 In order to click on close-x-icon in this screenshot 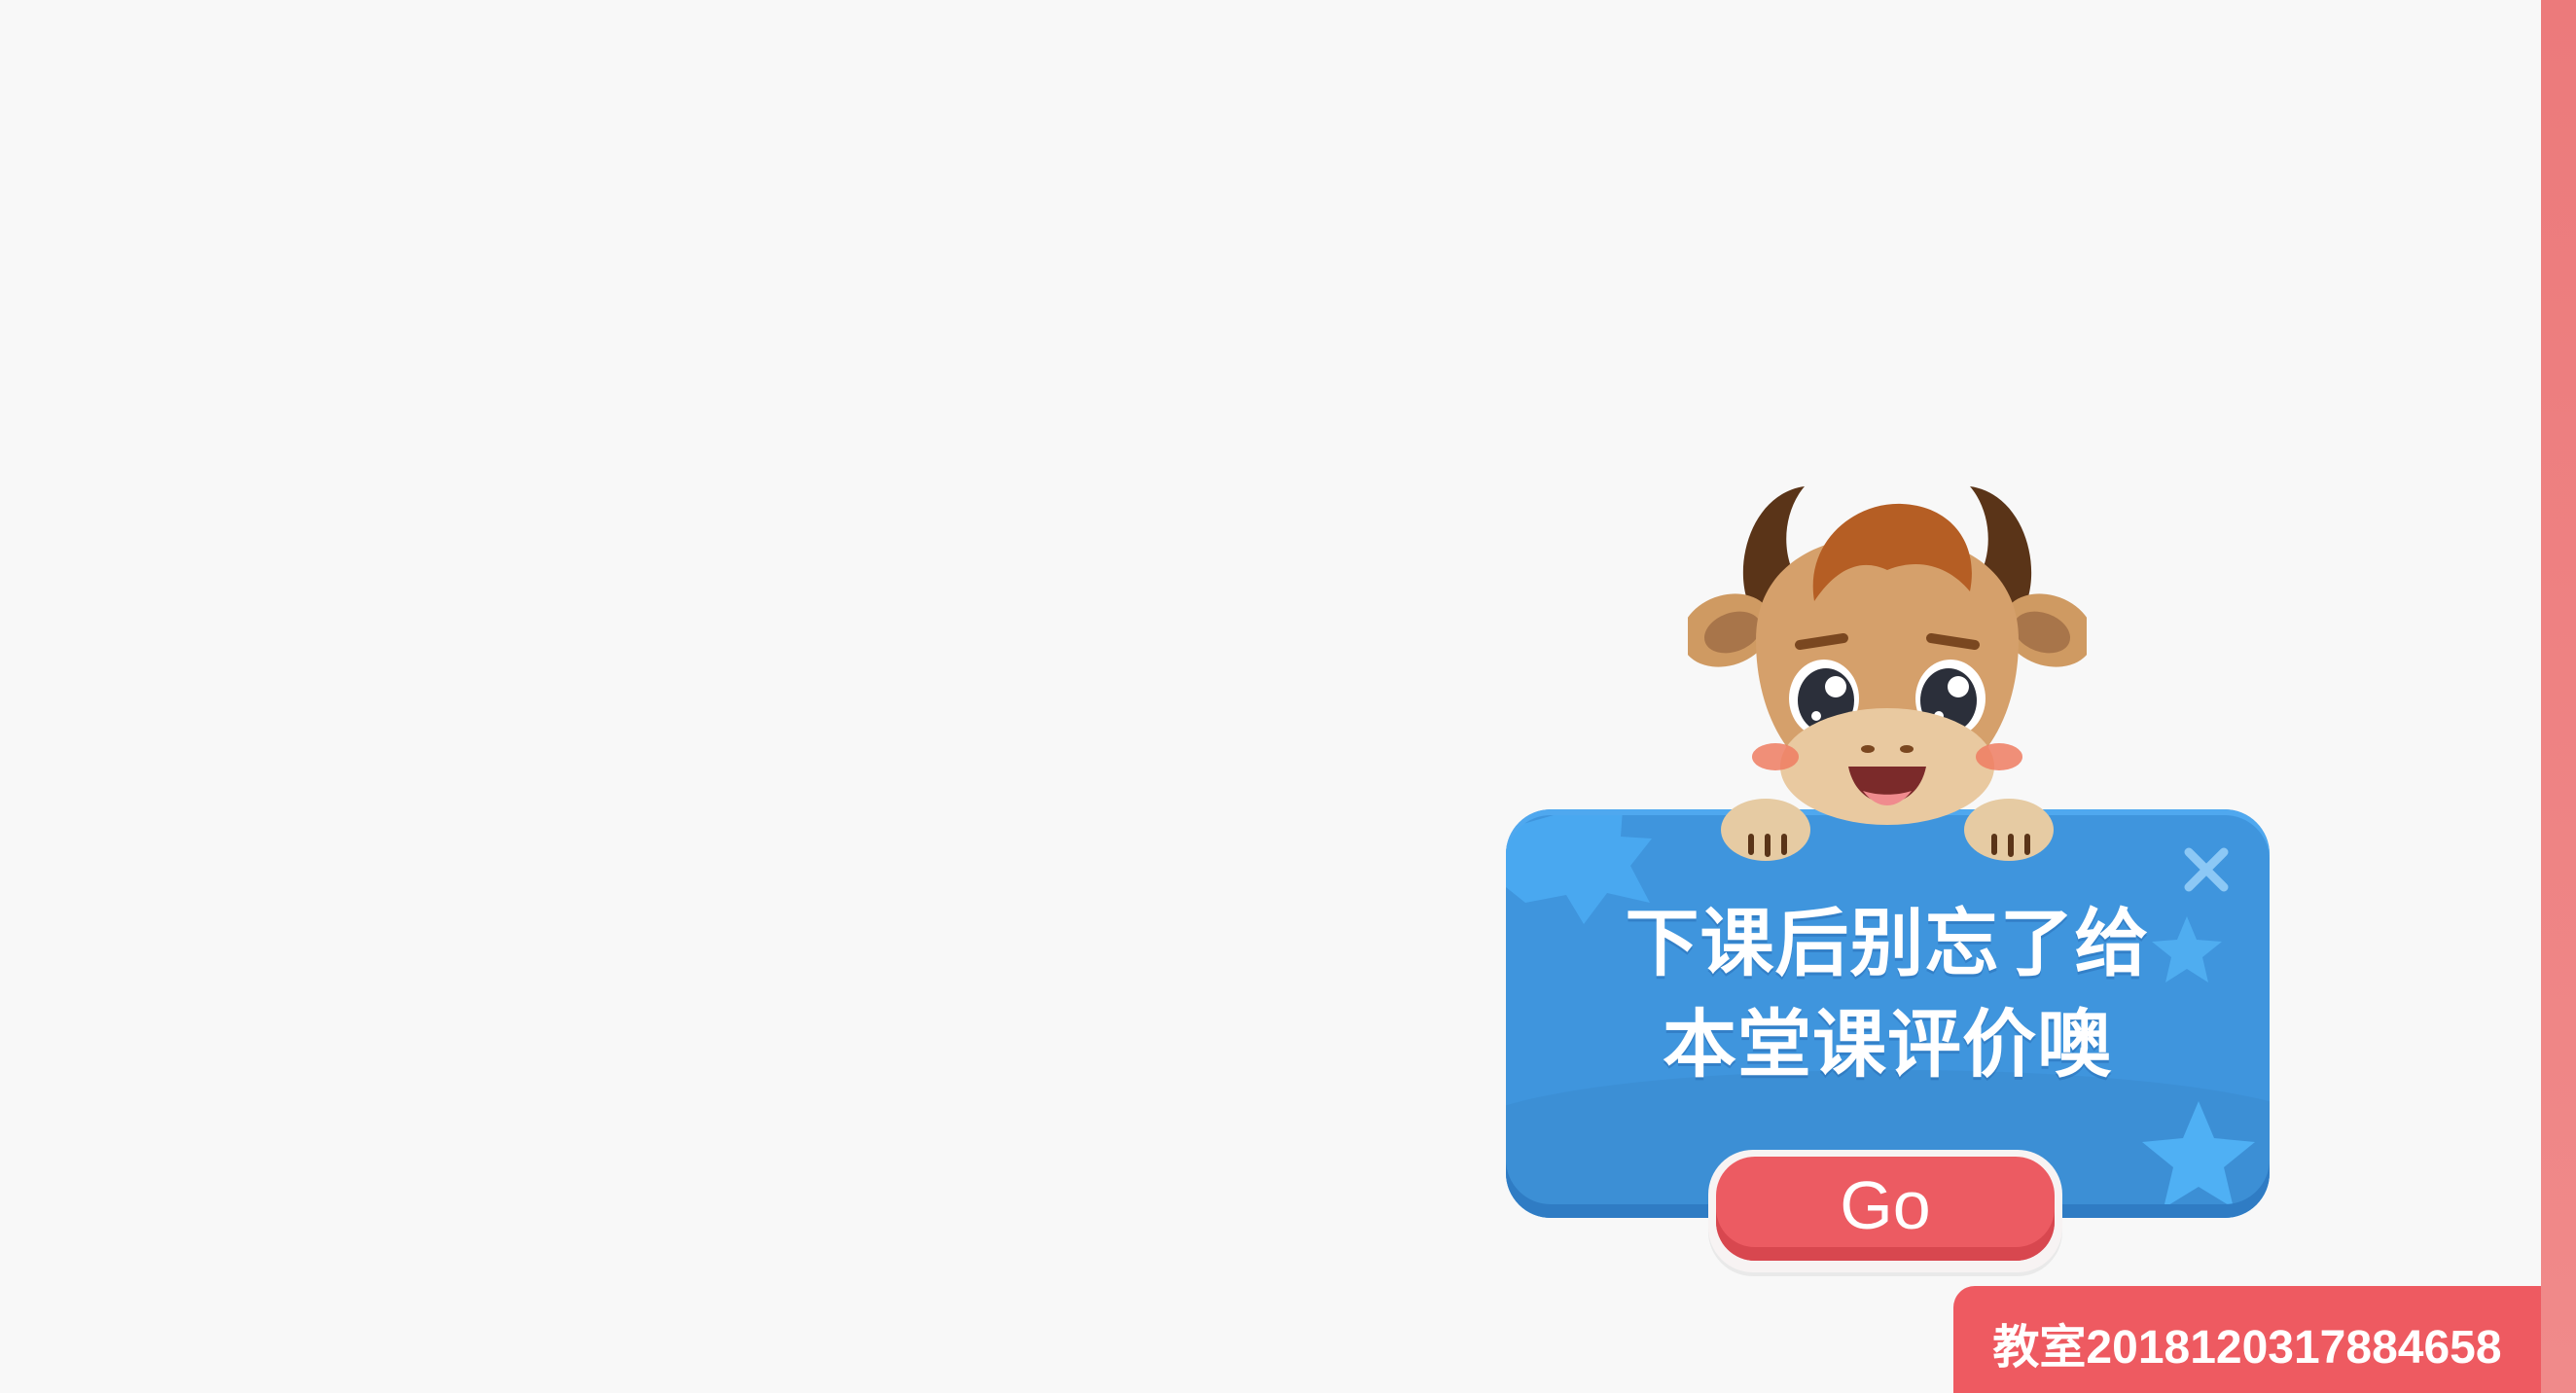, I will do `click(2206, 869)`.